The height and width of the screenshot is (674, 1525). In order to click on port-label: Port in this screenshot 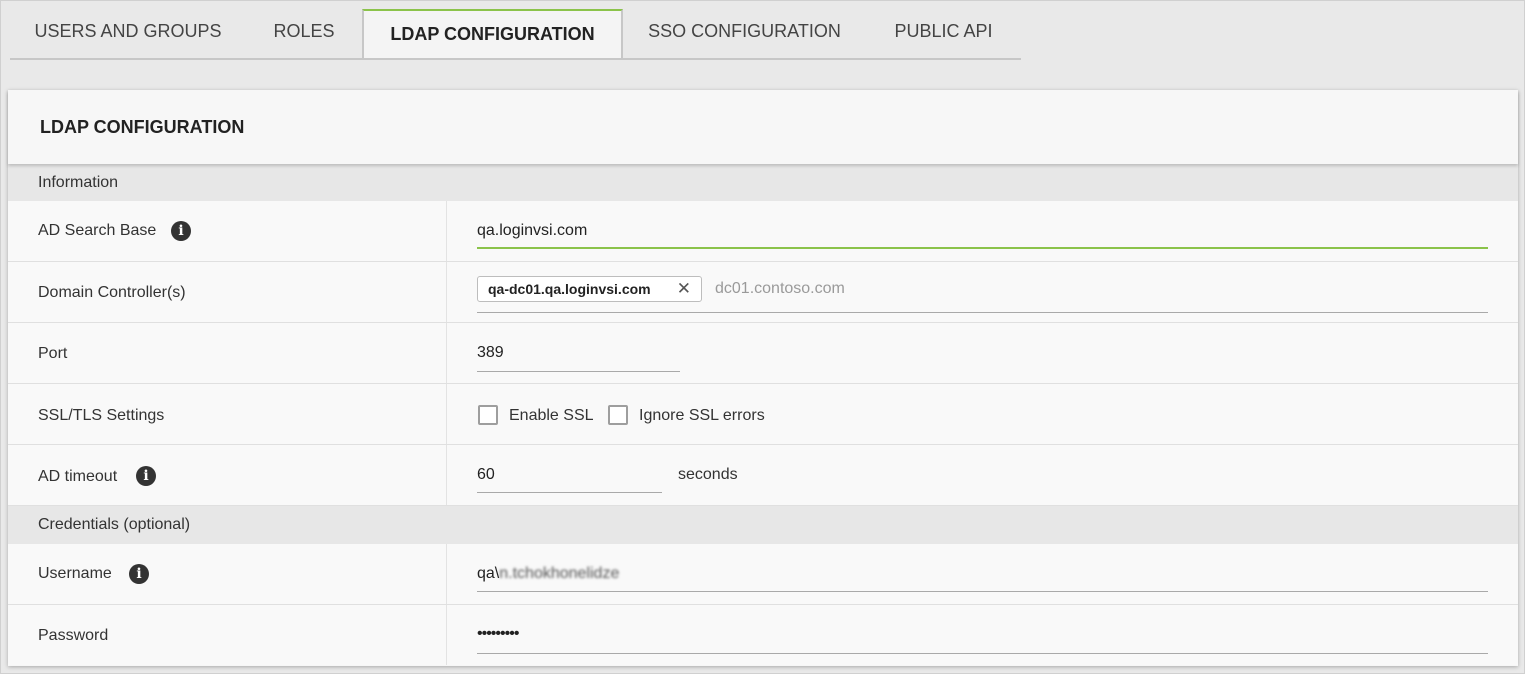, I will do `click(53, 353)`.